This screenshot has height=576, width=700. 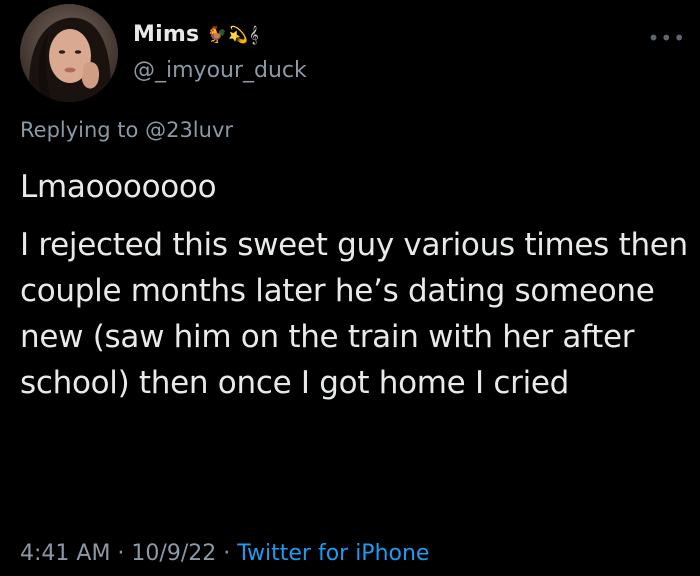 I want to click on tweet-date: 10/9/22, so click(x=173, y=553).